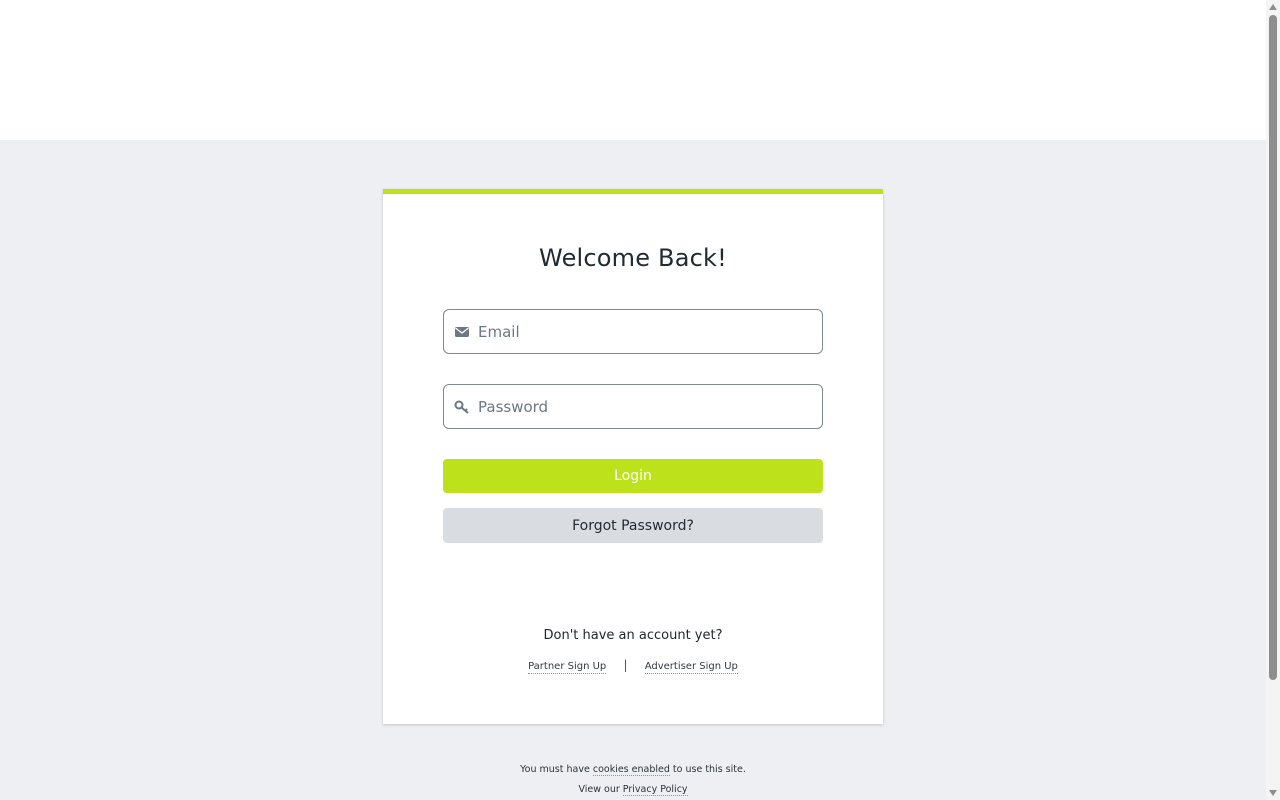 The width and height of the screenshot is (1280, 800). What do you see at coordinates (1273, 7) in the screenshot?
I see `scroll-up-icon` at bounding box center [1273, 7].